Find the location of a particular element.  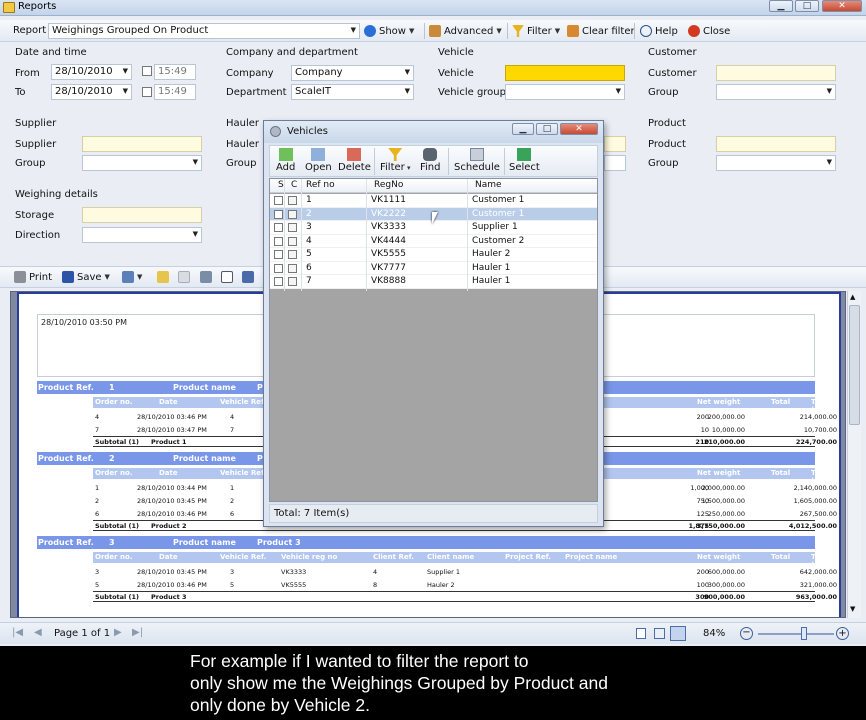

clear-filter-button: Clear filter is located at coordinates (601, 31).